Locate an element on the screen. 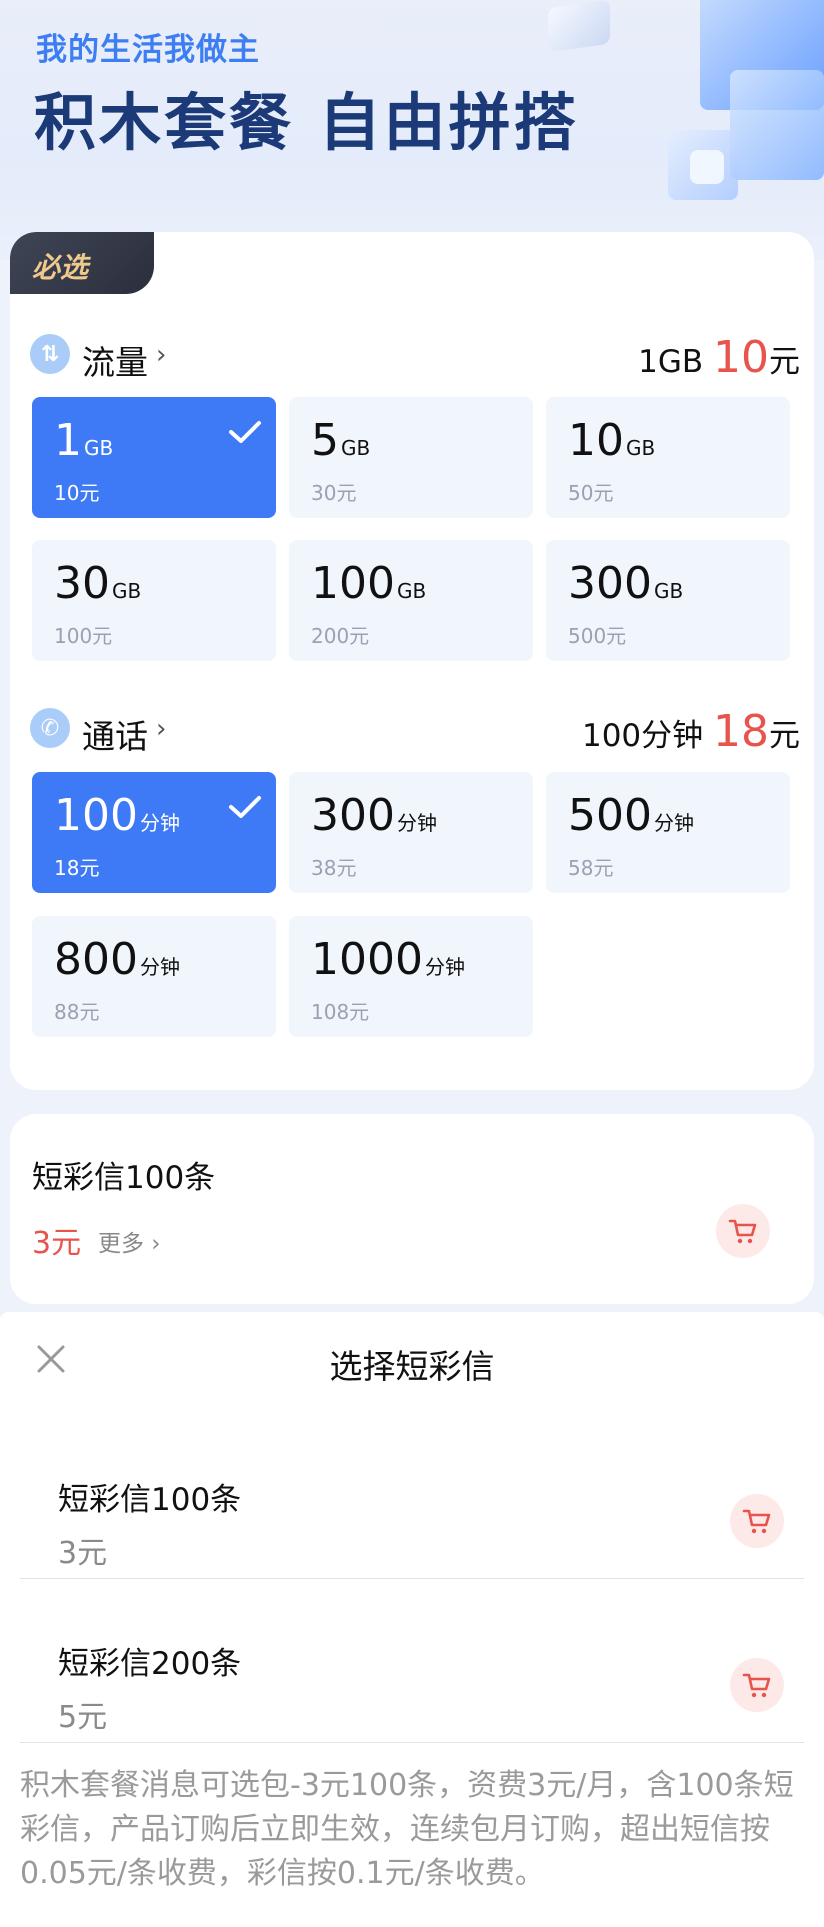 The image size is (824, 1927). data-summary-amount: 1GB is located at coordinates (675, 362).